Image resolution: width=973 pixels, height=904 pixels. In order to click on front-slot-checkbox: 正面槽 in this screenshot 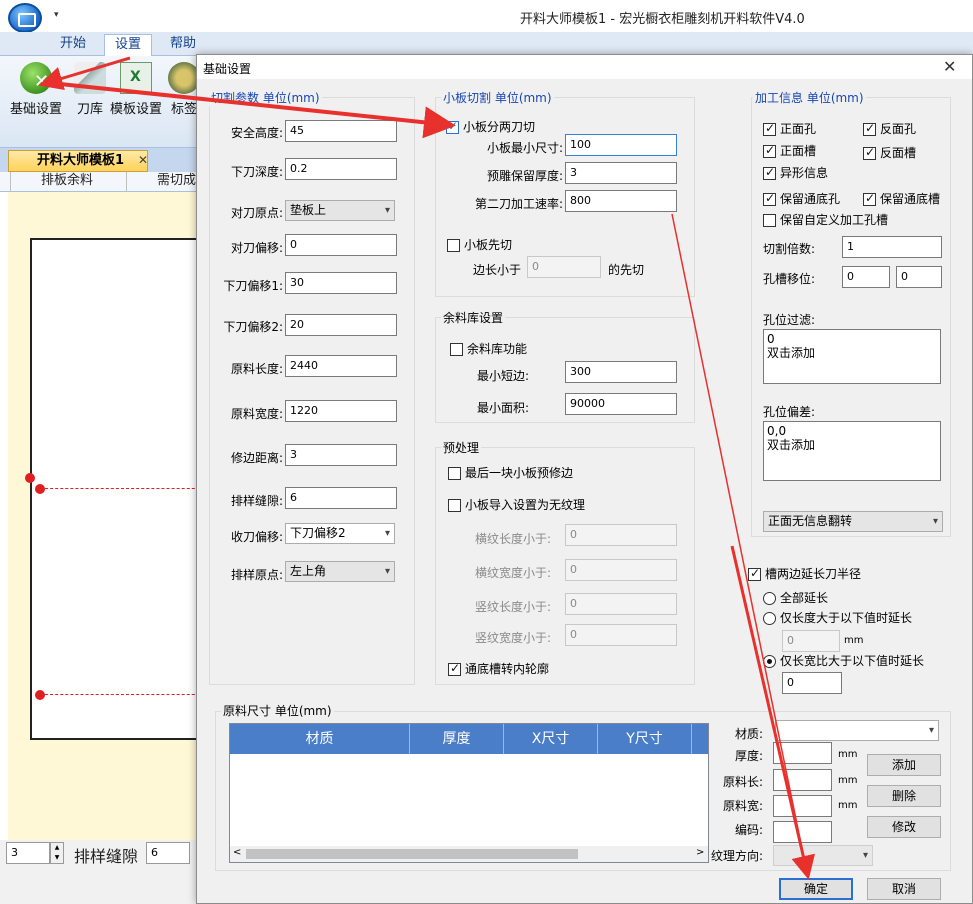, I will do `click(790, 150)`.